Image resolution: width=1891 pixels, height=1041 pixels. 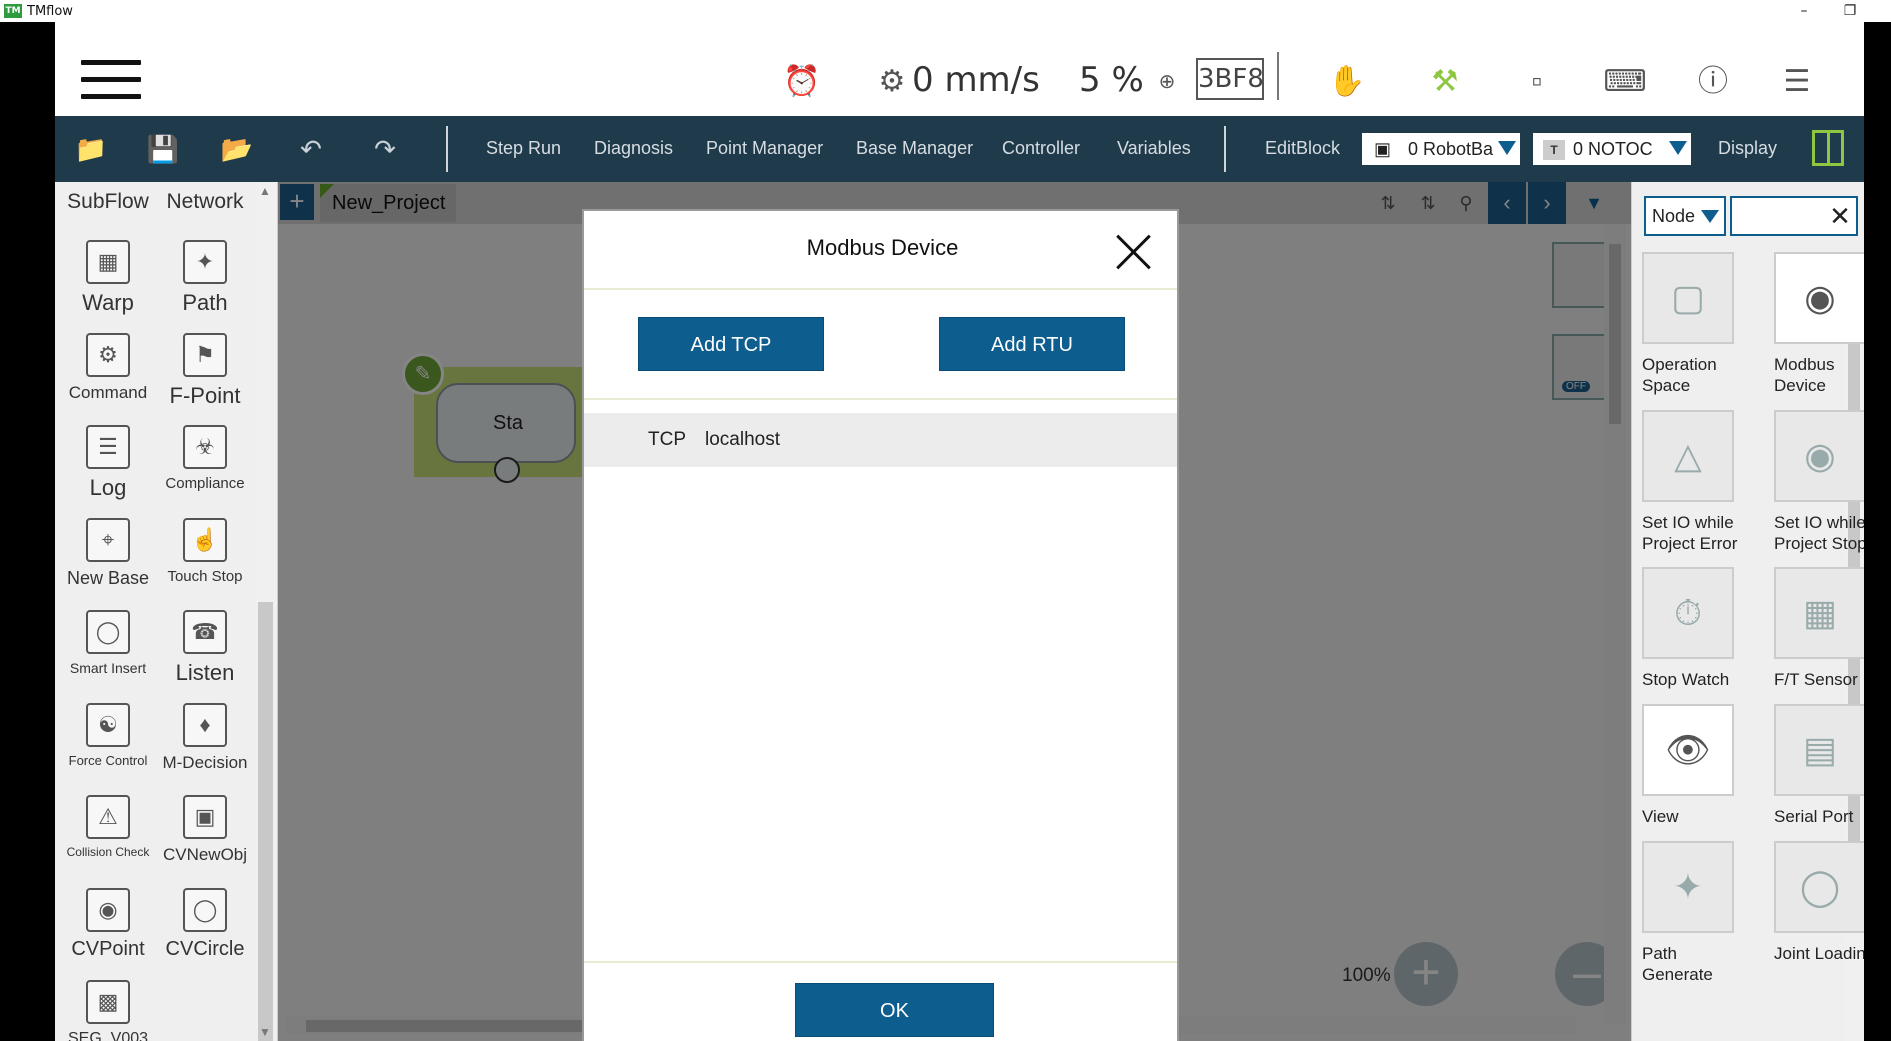 I want to click on controller-icon: ▫, so click(x=1537, y=82).